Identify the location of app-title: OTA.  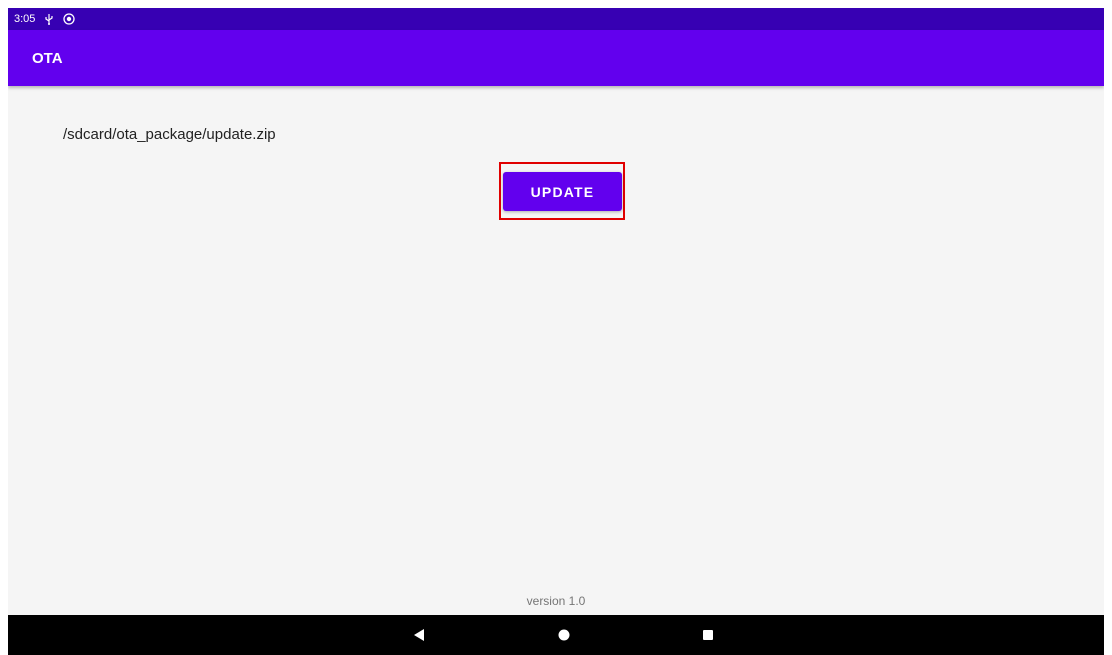
(47, 58).